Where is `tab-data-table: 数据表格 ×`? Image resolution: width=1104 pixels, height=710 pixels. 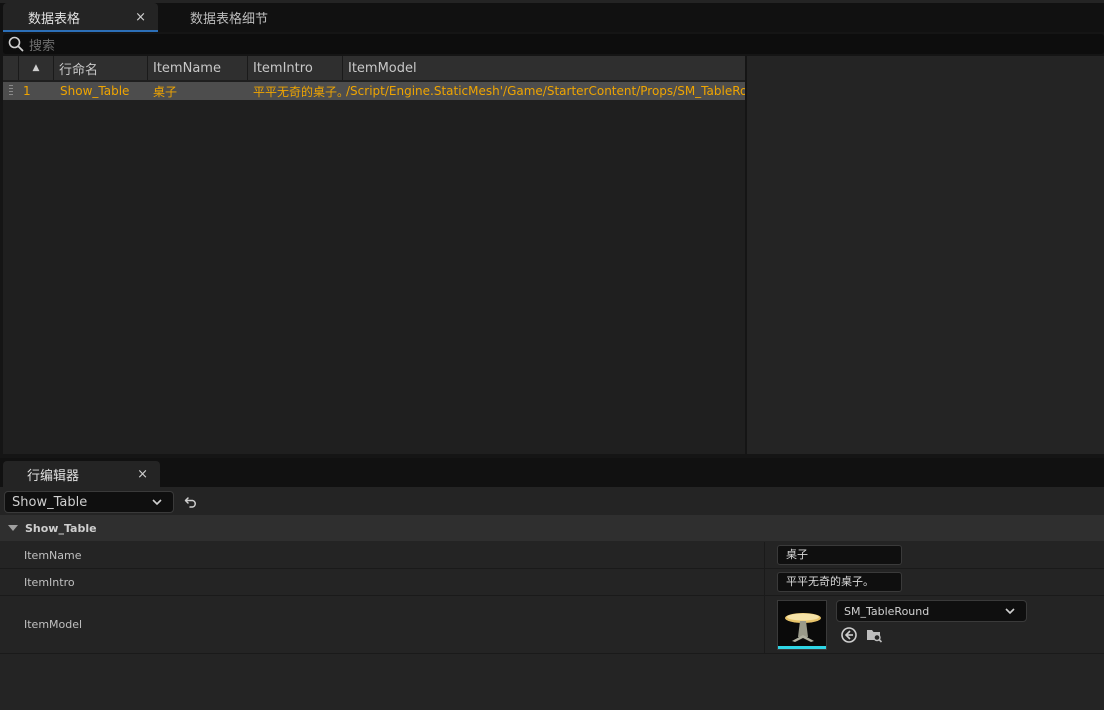 tab-data-table: 数据表格 × is located at coordinates (80, 17).